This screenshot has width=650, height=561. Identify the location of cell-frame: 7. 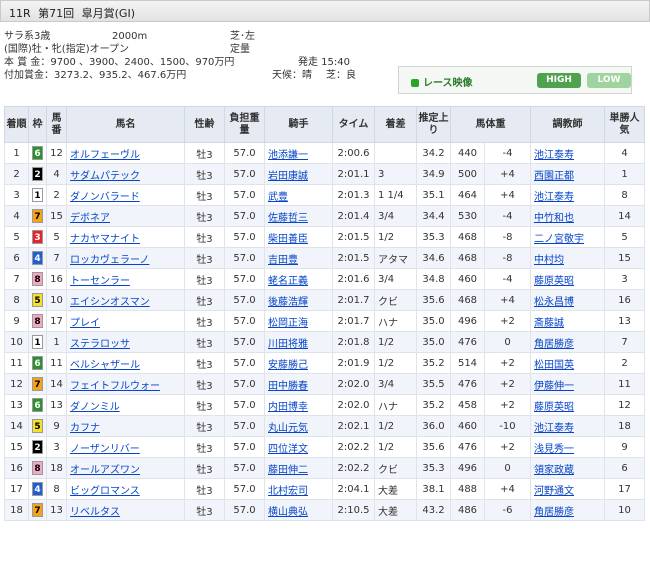
(37, 216).